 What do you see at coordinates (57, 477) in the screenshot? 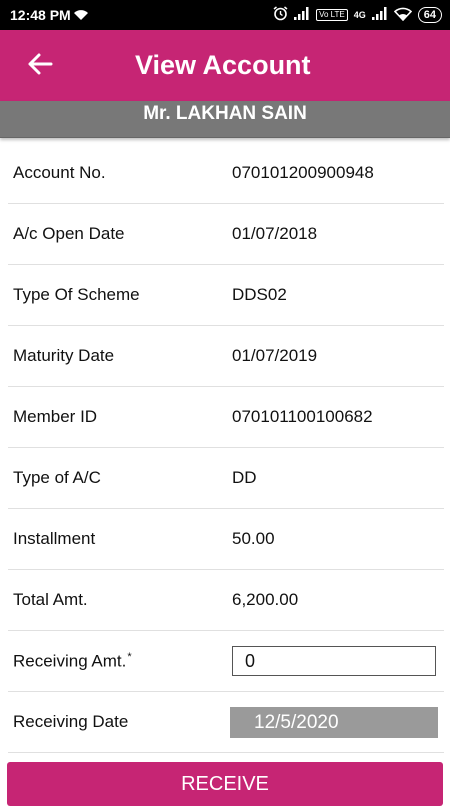
I see `field-label: Type of A/C` at bounding box center [57, 477].